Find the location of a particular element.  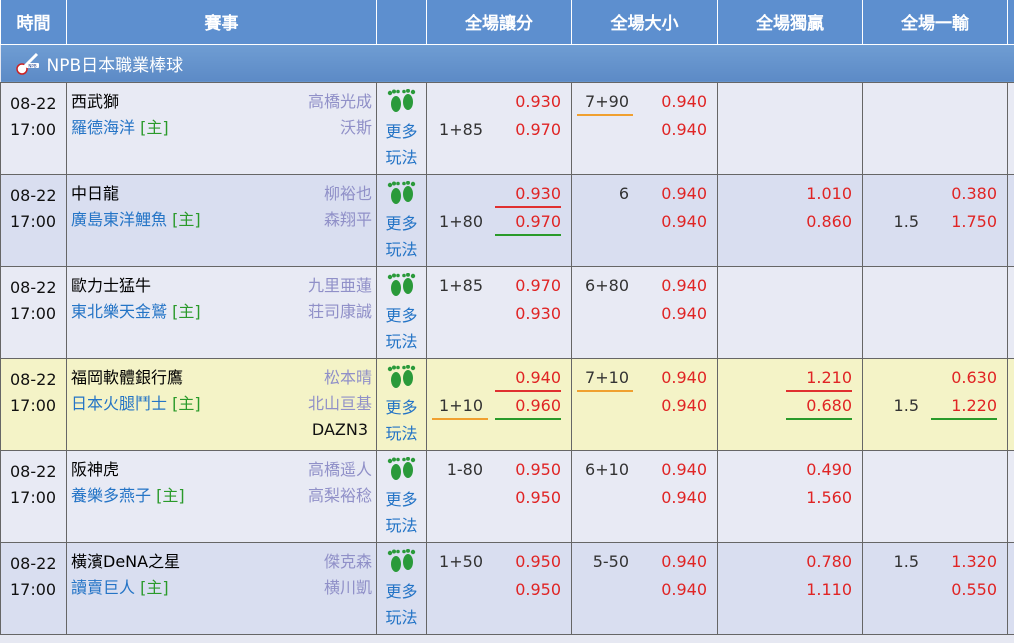

away-team: 西武獅 is located at coordinates (95, 102).